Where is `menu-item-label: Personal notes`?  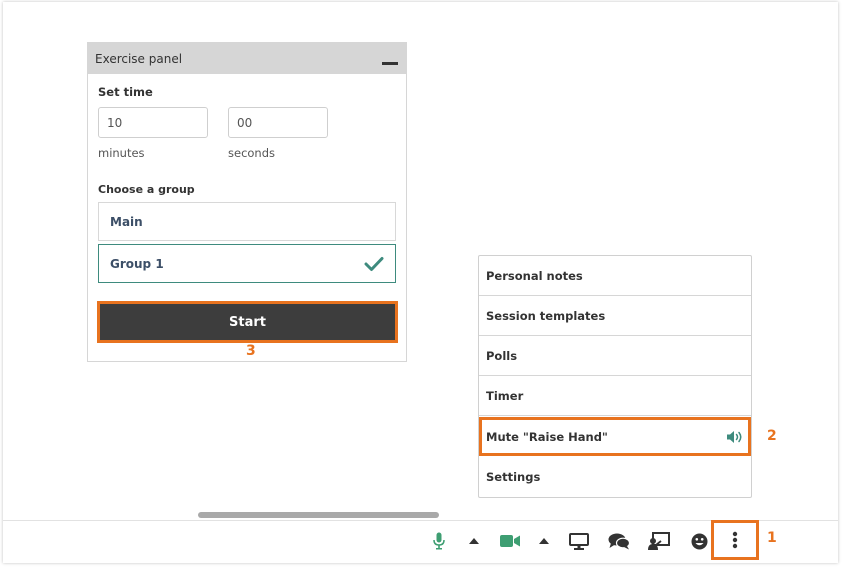
menu-item-label: Personal notes is located at coordinates (534, 275).